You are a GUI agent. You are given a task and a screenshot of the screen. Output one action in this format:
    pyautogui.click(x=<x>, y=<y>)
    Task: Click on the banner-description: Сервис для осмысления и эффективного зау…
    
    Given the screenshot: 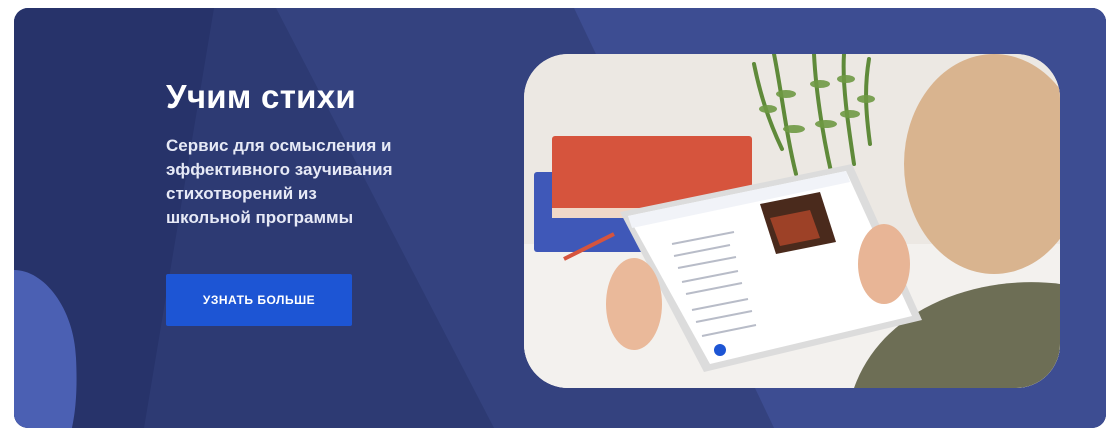 What is the action you would take?
    pyautogui.click(x=316, y=182)
    